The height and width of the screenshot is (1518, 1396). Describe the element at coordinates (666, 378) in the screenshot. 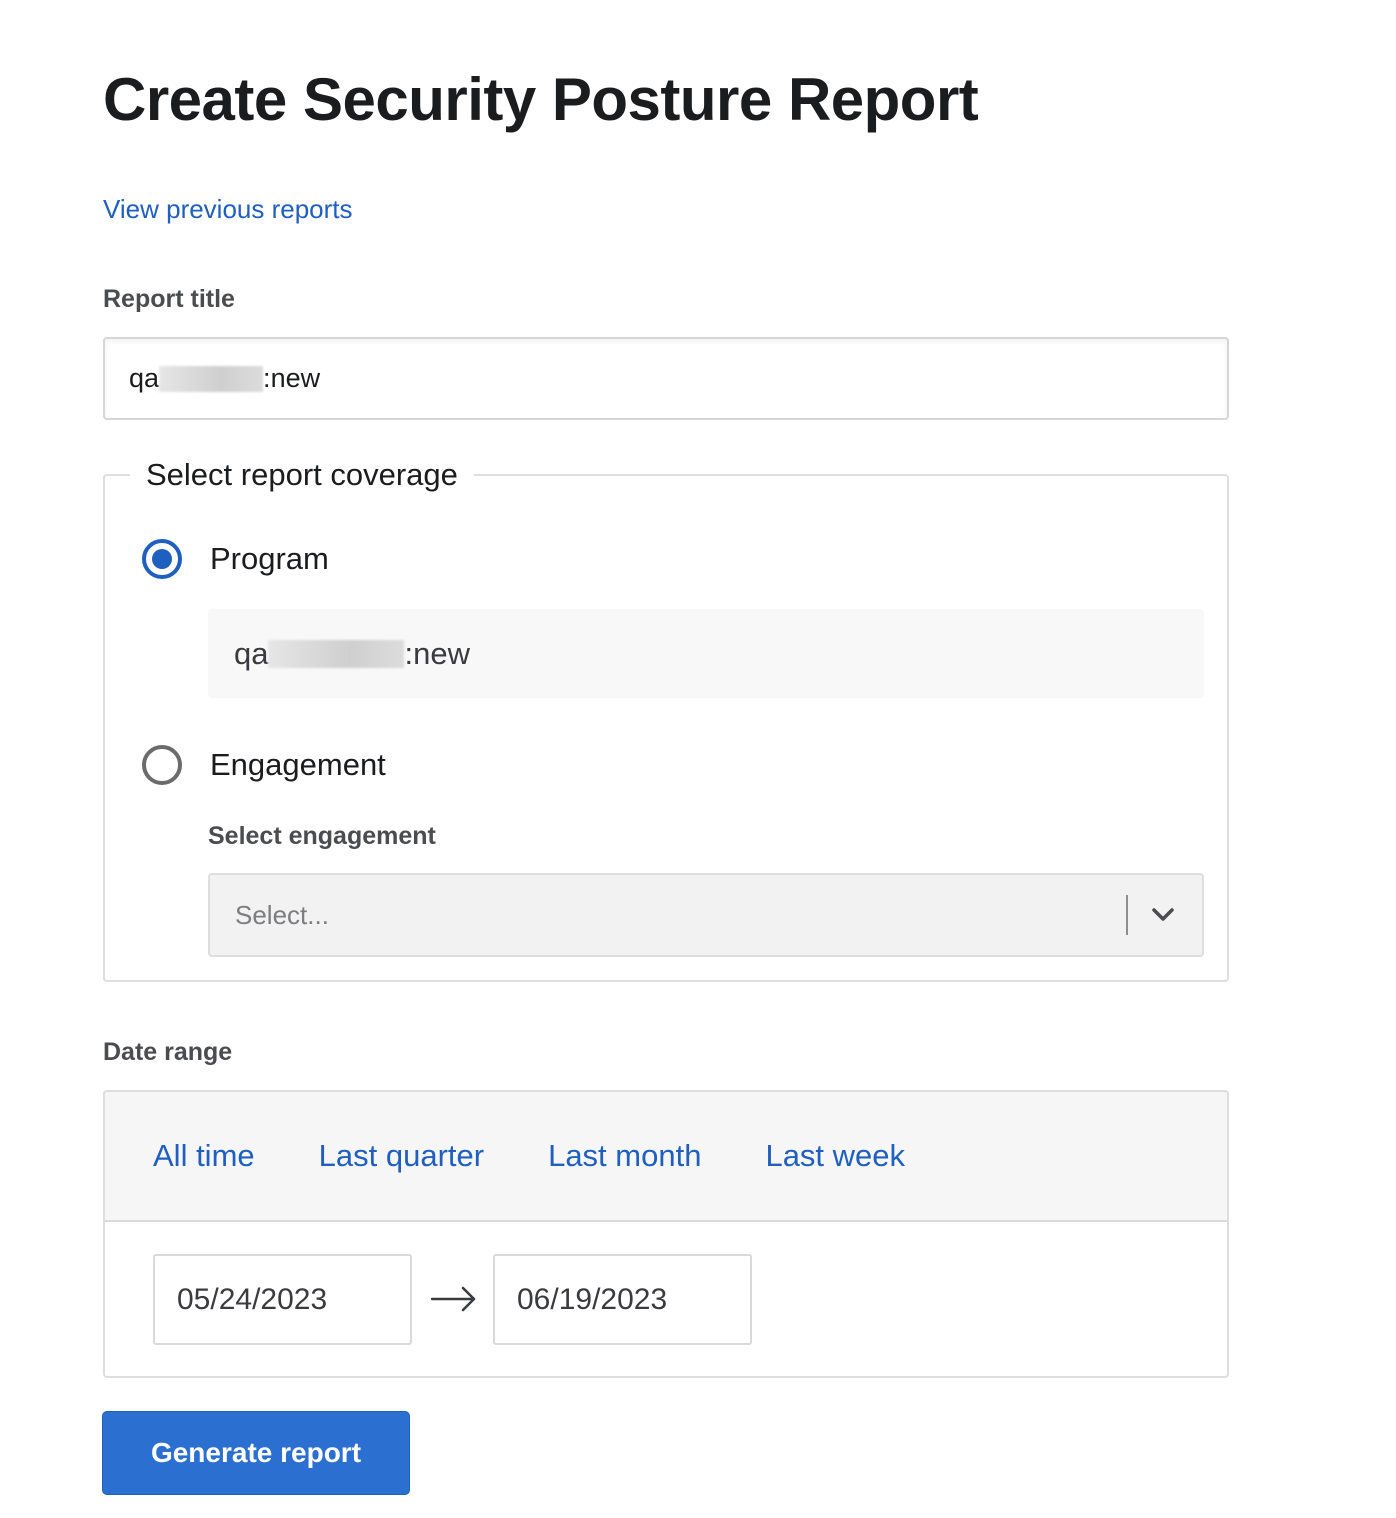

I see `report-title-input: qa :new` at that location.